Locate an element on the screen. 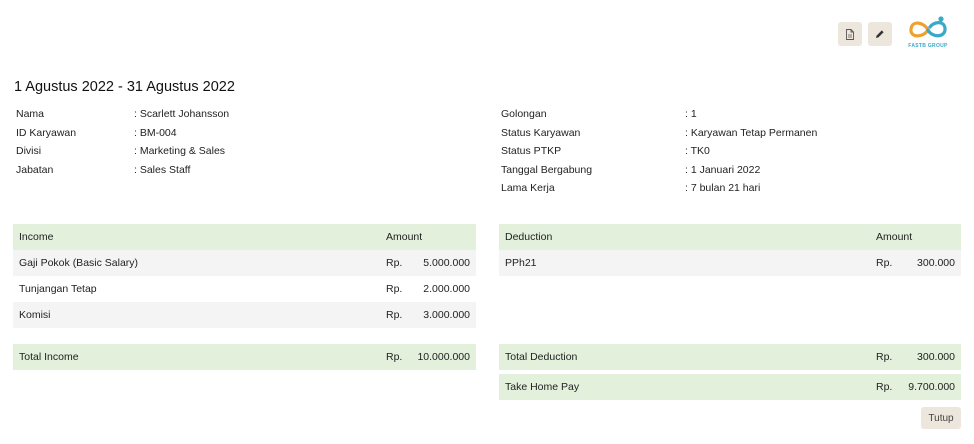 This screenshot has height=444, width=974. table-row: PPh21 Rp. 300.000 is located at coordinates (730, 263).